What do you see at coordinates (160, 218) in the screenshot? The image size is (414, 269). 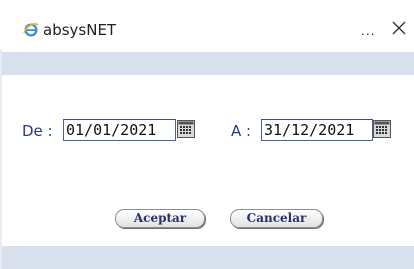 I see `accept-button: Aceptar` at bounding box center [160, 218].